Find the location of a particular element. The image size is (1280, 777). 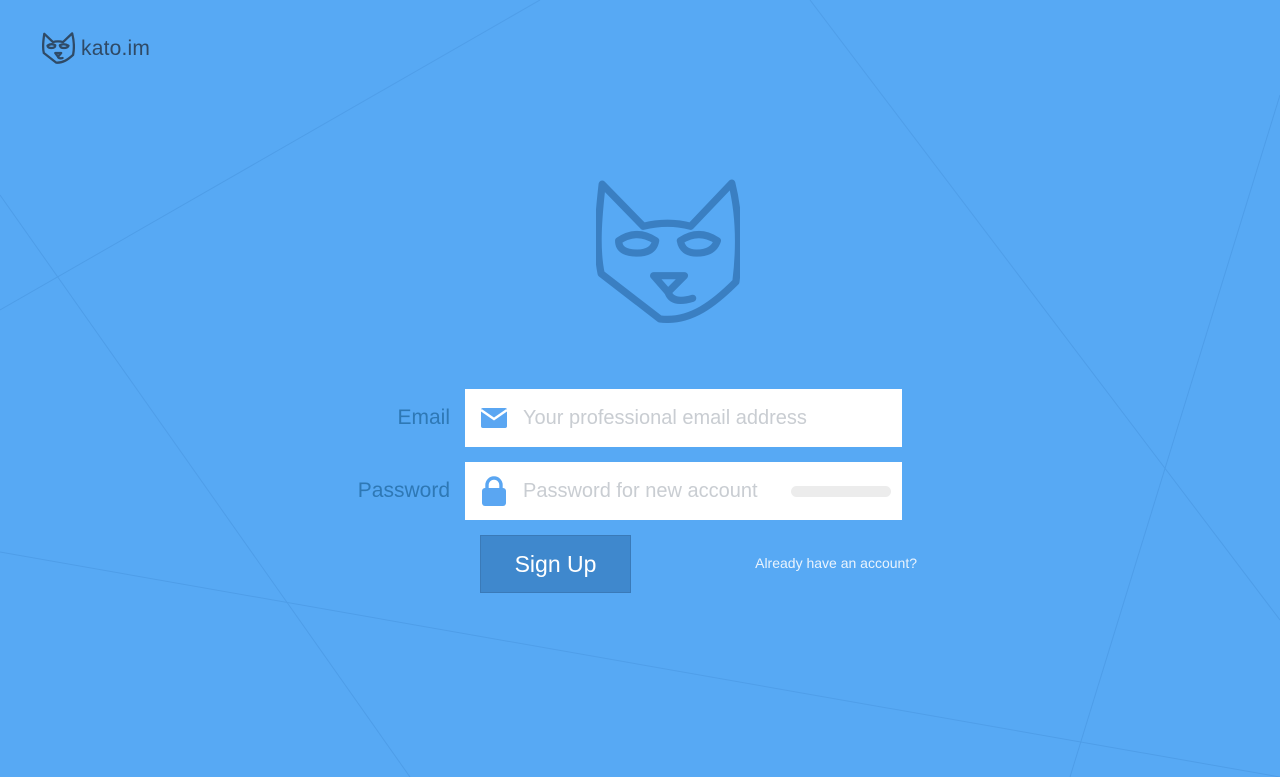

lock-icon is located at coordinates (494, 491).